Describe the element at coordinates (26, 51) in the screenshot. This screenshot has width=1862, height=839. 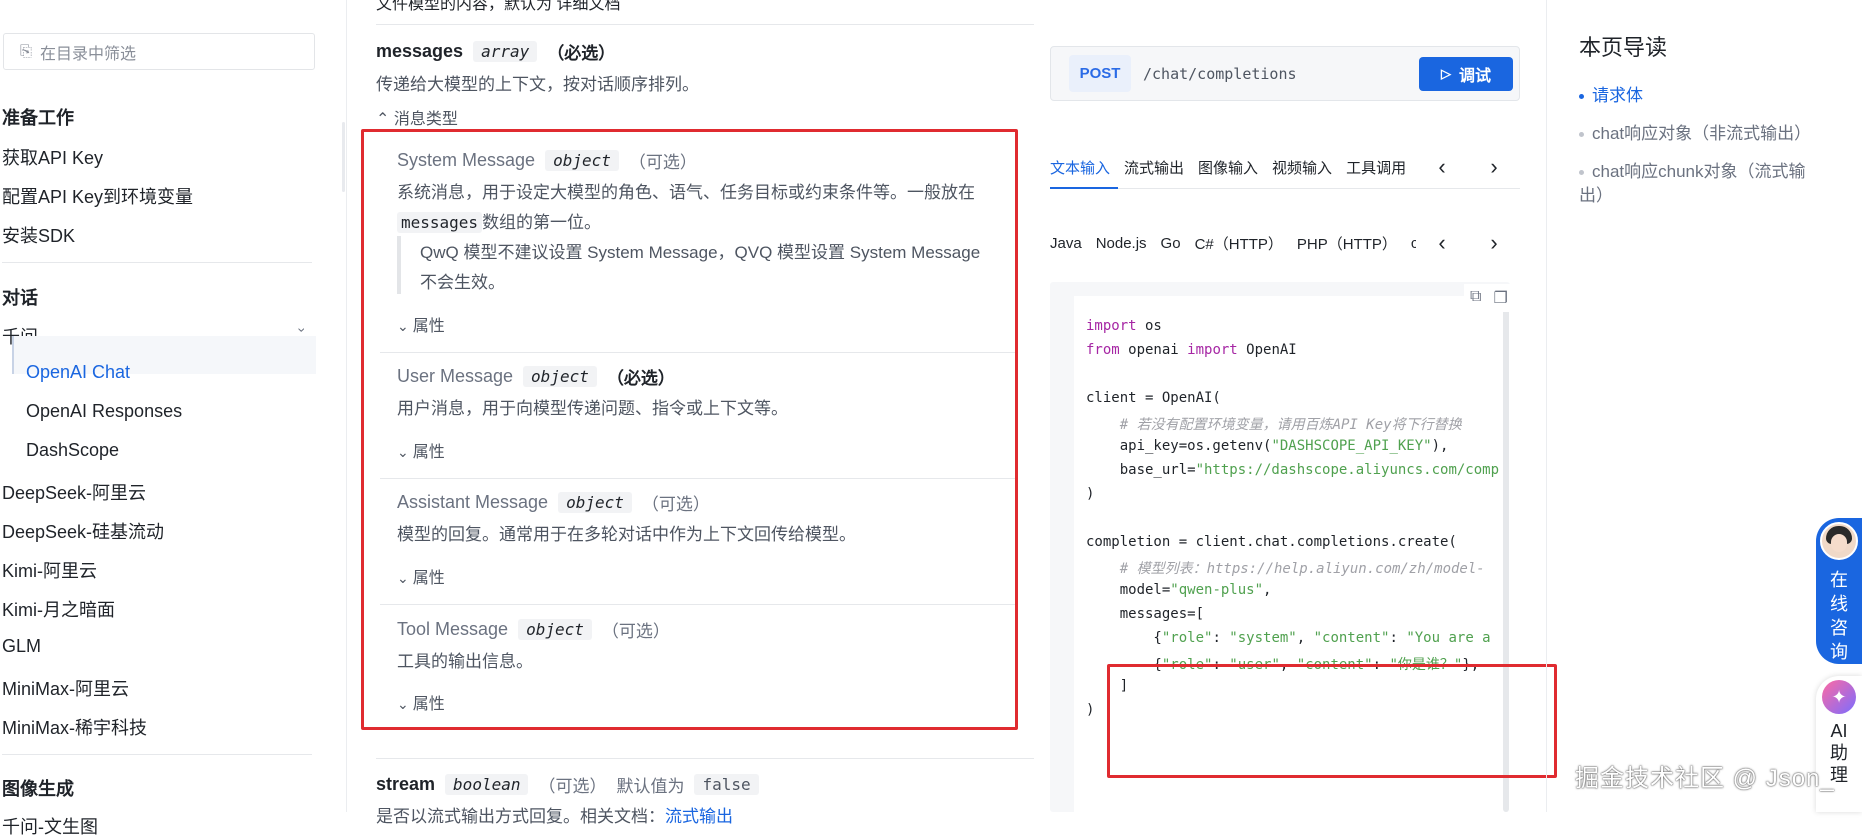
I see `filter-icon: ⎘` at that location.